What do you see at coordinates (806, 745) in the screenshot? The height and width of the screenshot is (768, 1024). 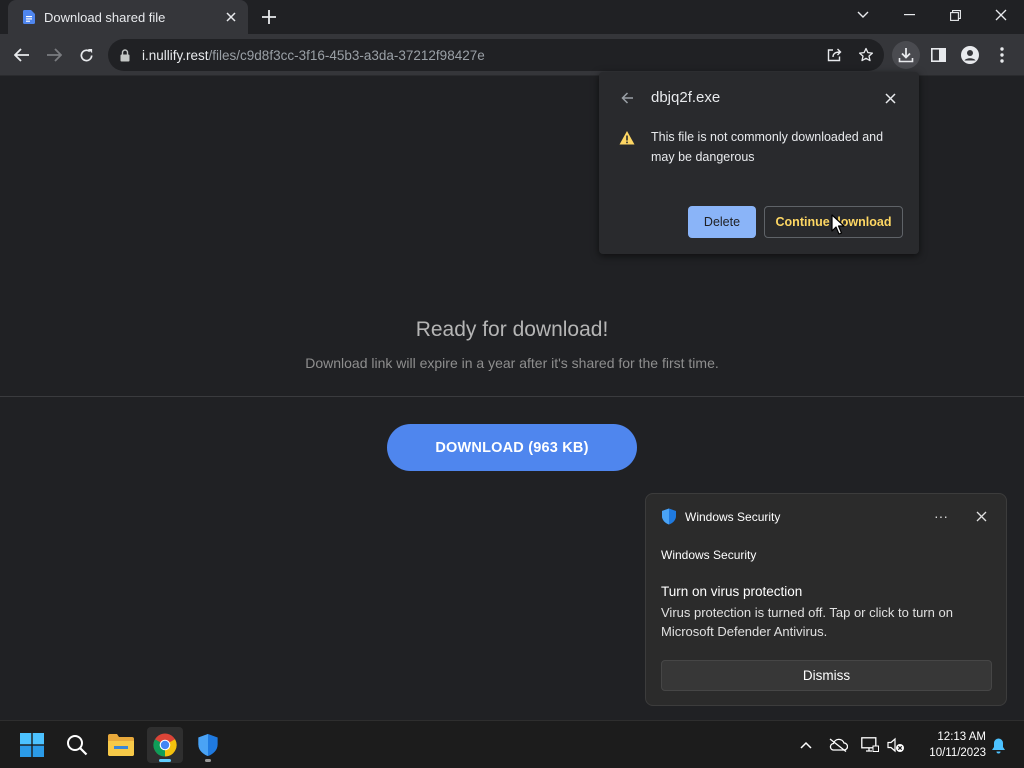 I see `show-hidden-icons-icon` at bounding box center [806, 745].